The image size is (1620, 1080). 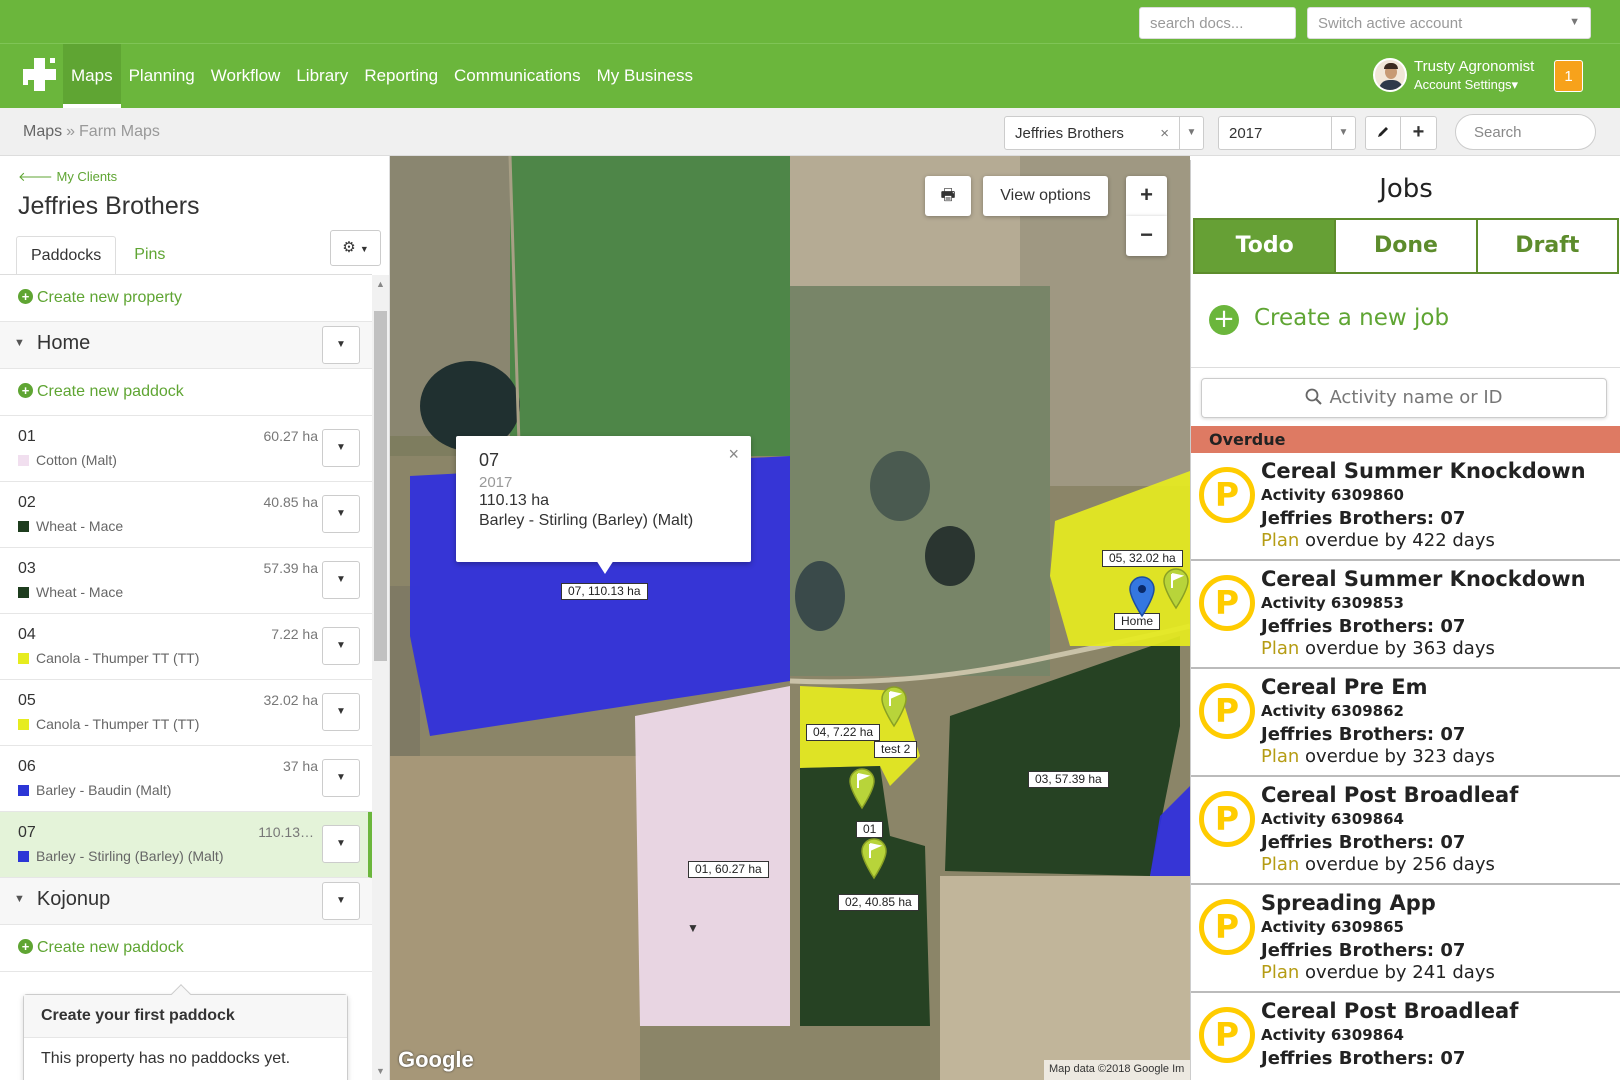 I want to click on job-title: Cereal Summer Knockdown, so click(x=1423, y=579).